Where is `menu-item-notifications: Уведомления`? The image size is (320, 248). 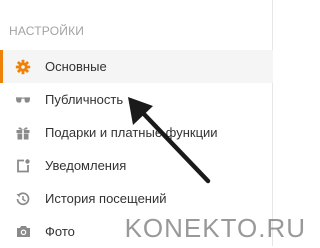 menu-item-notifications: Уведомления is located at coordinates (136, 165).